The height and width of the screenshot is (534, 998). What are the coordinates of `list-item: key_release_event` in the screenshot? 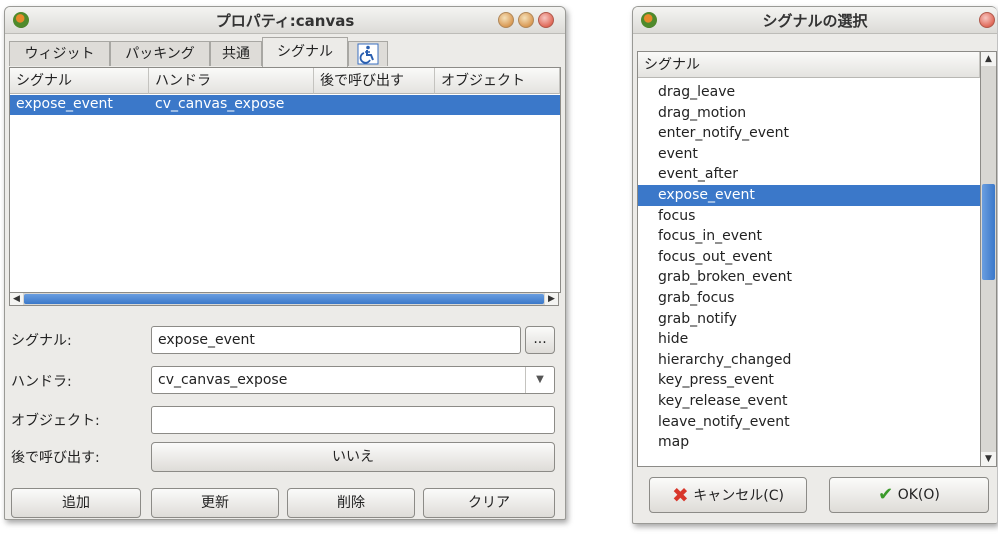 It's located at (809, 401).